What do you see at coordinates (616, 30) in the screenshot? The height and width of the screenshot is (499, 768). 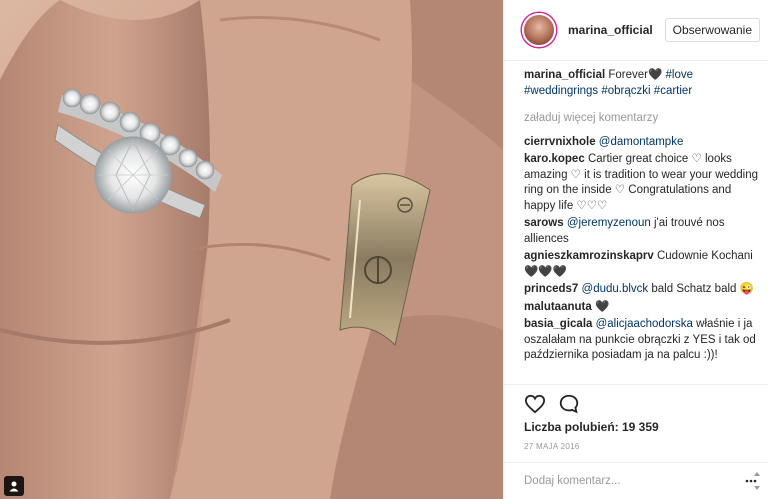 I see `header-username: marina_official` at bounding box center [616, 30].